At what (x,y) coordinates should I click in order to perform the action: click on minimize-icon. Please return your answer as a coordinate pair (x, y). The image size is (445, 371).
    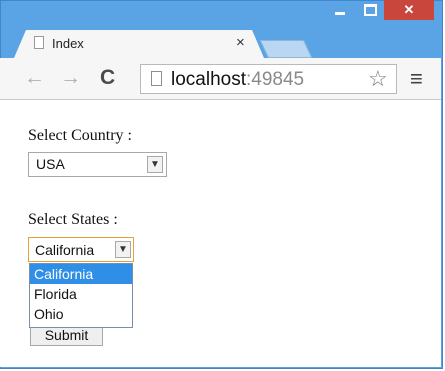
    Looking at the image, I should click on (340, 13).